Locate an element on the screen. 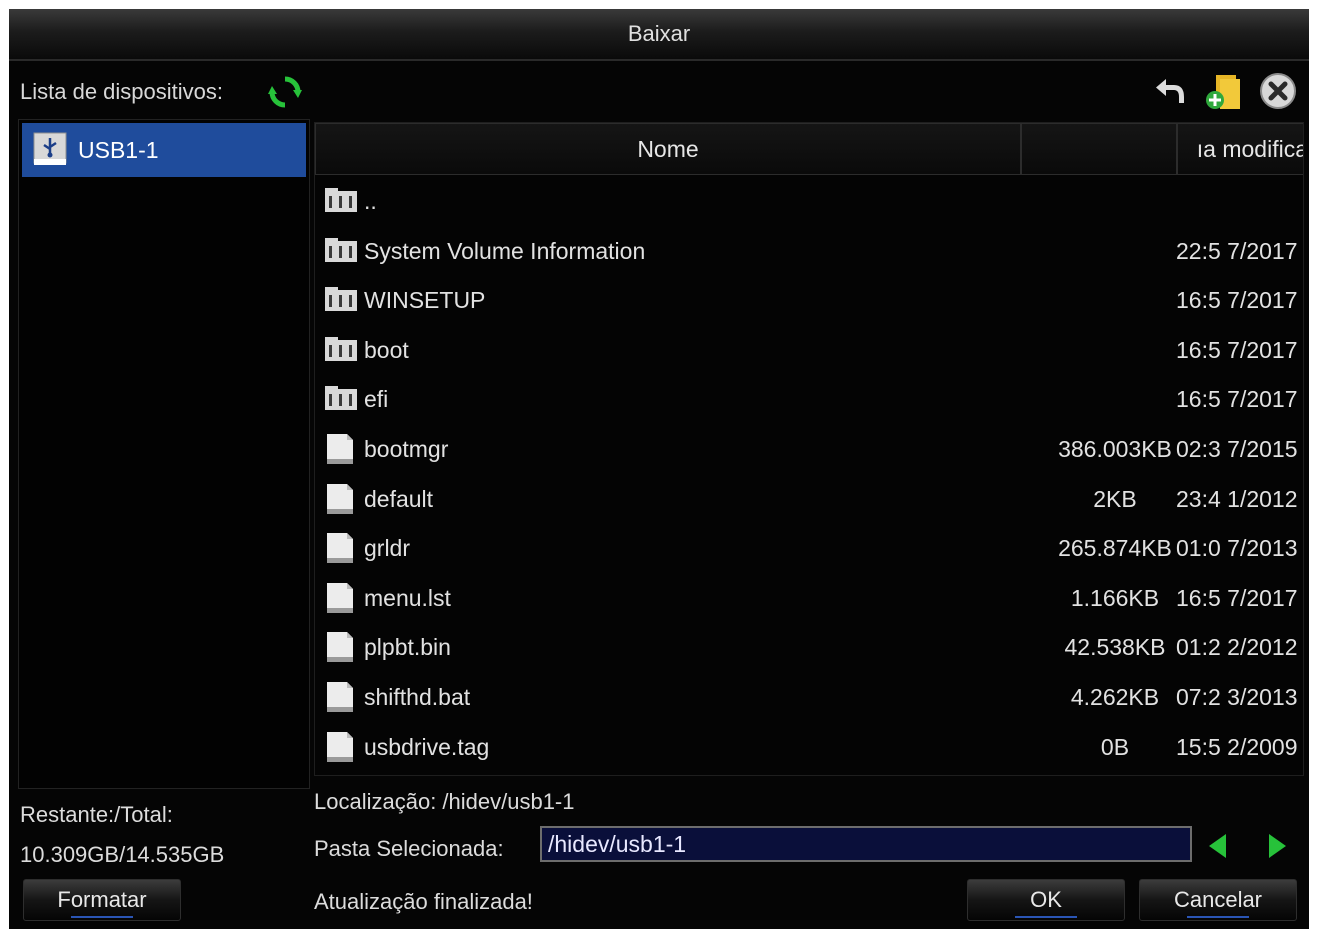  close-icon is located at coordinates (1278, 91).